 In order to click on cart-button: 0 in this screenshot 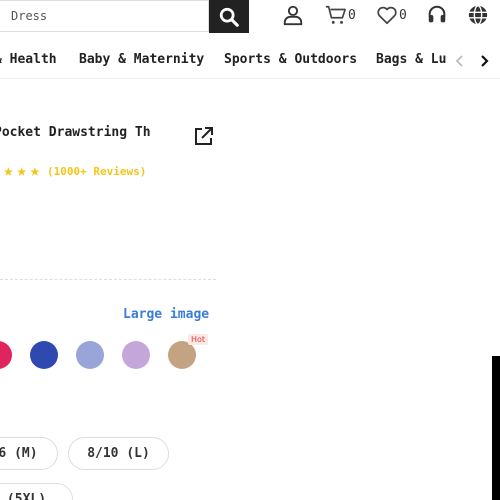, I will do `click(340, 15)`.